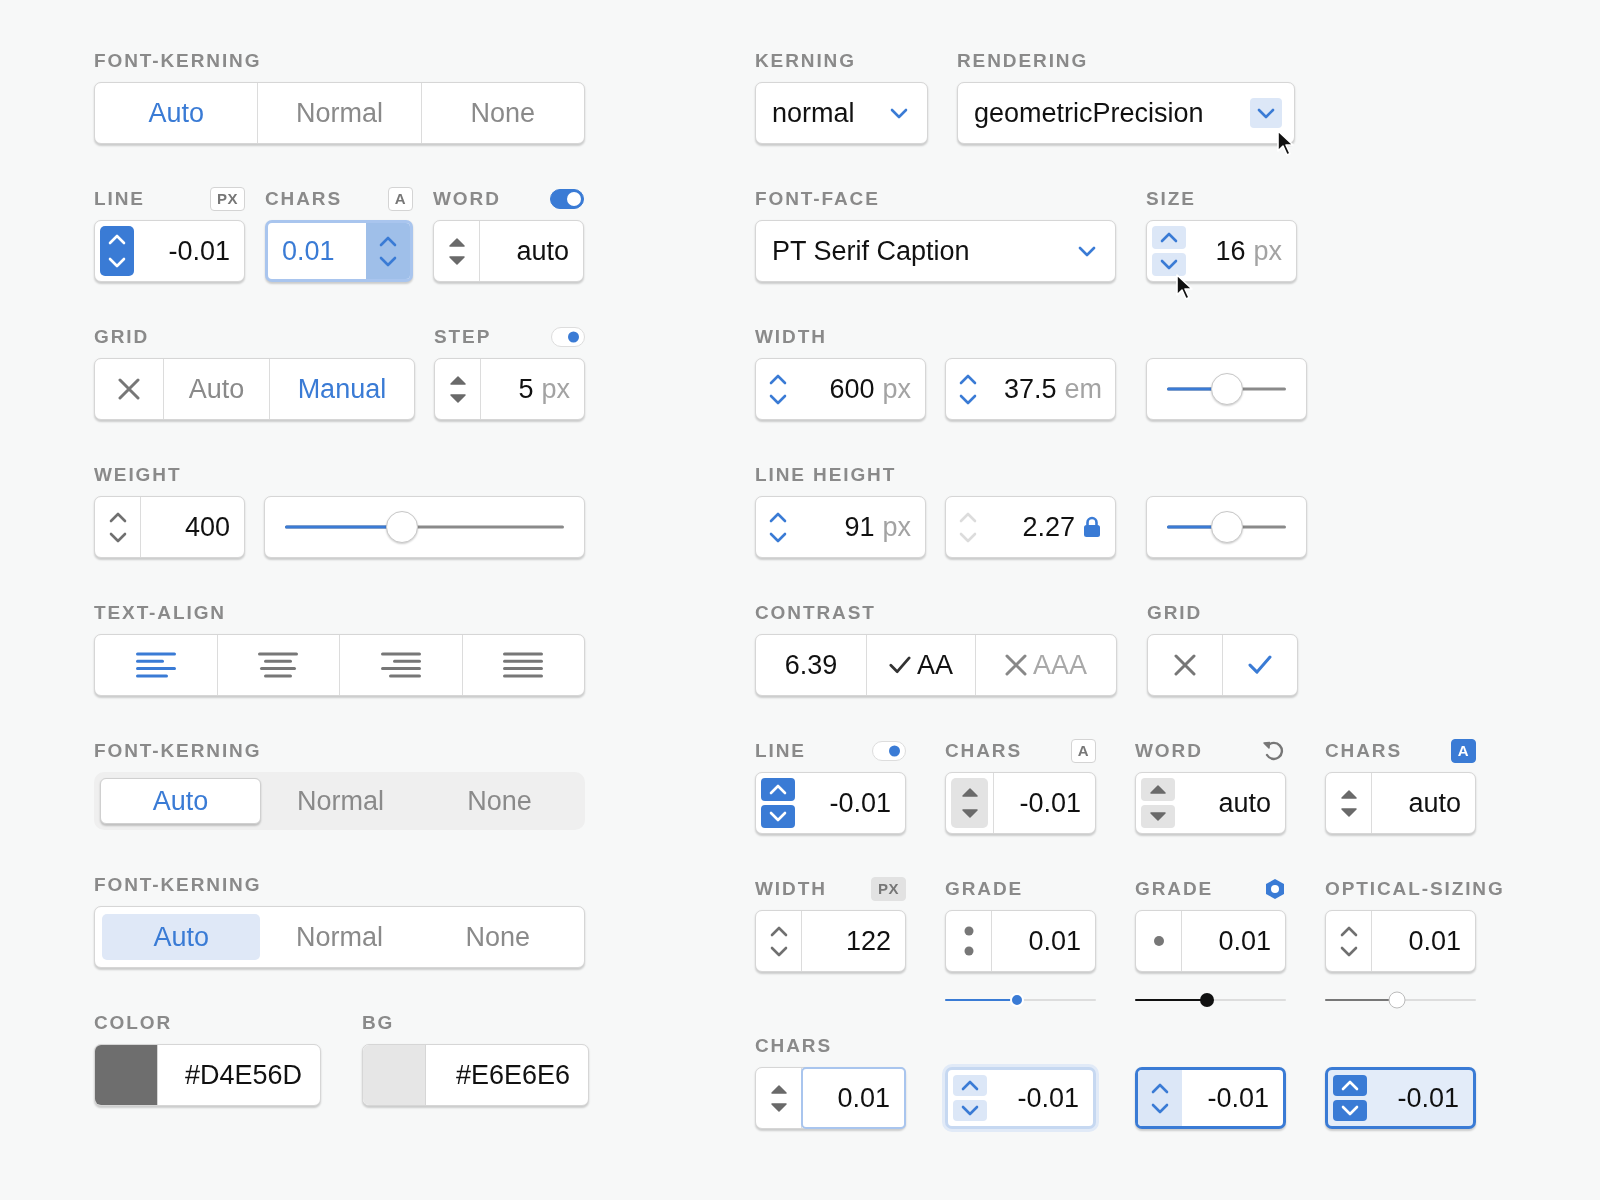 Image resolution: width=1600 pixels, height=1200 pixels. Describe the element at coordinates (542, 251) in the screenshot. I see `value-text: auto` at that location.